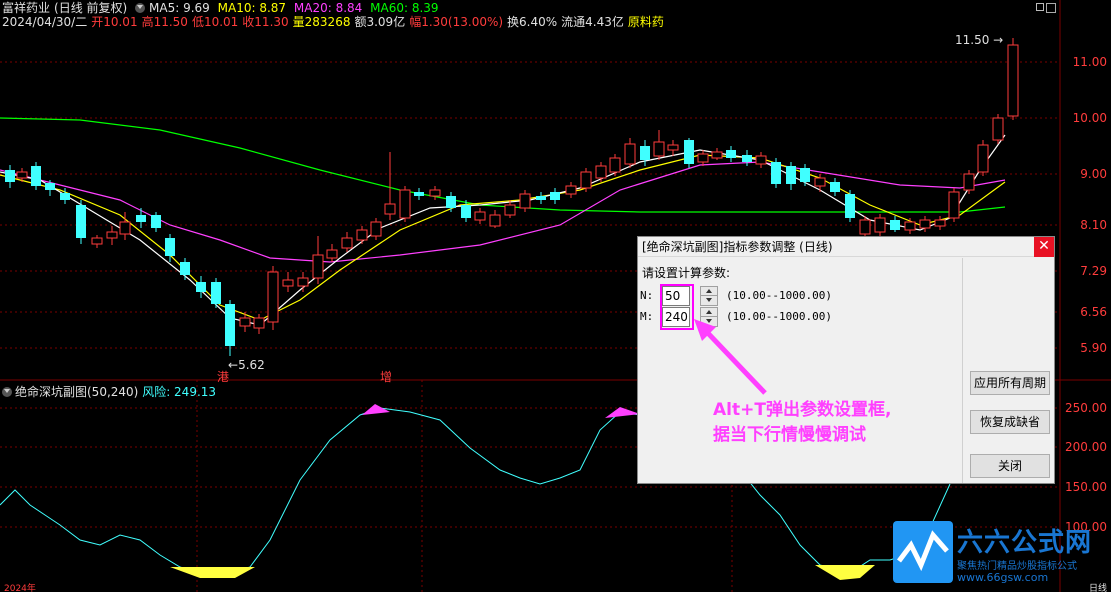  What do you see at coordinates (532, 22) in the screenshot?
I see `turnover-label: 换6.40%` at bounding box center [532, 22].